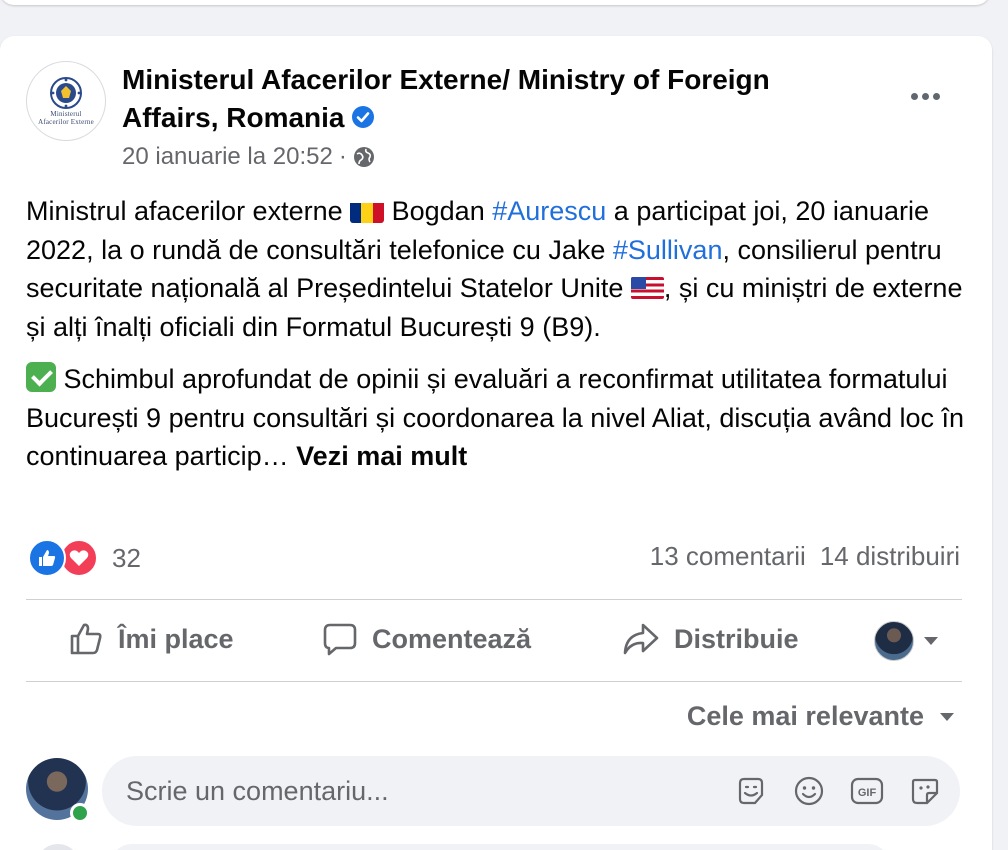 Image resolution: width=1008 pixels, height=850 pixels. I want to click on sticker-icon, so click(751, 791).